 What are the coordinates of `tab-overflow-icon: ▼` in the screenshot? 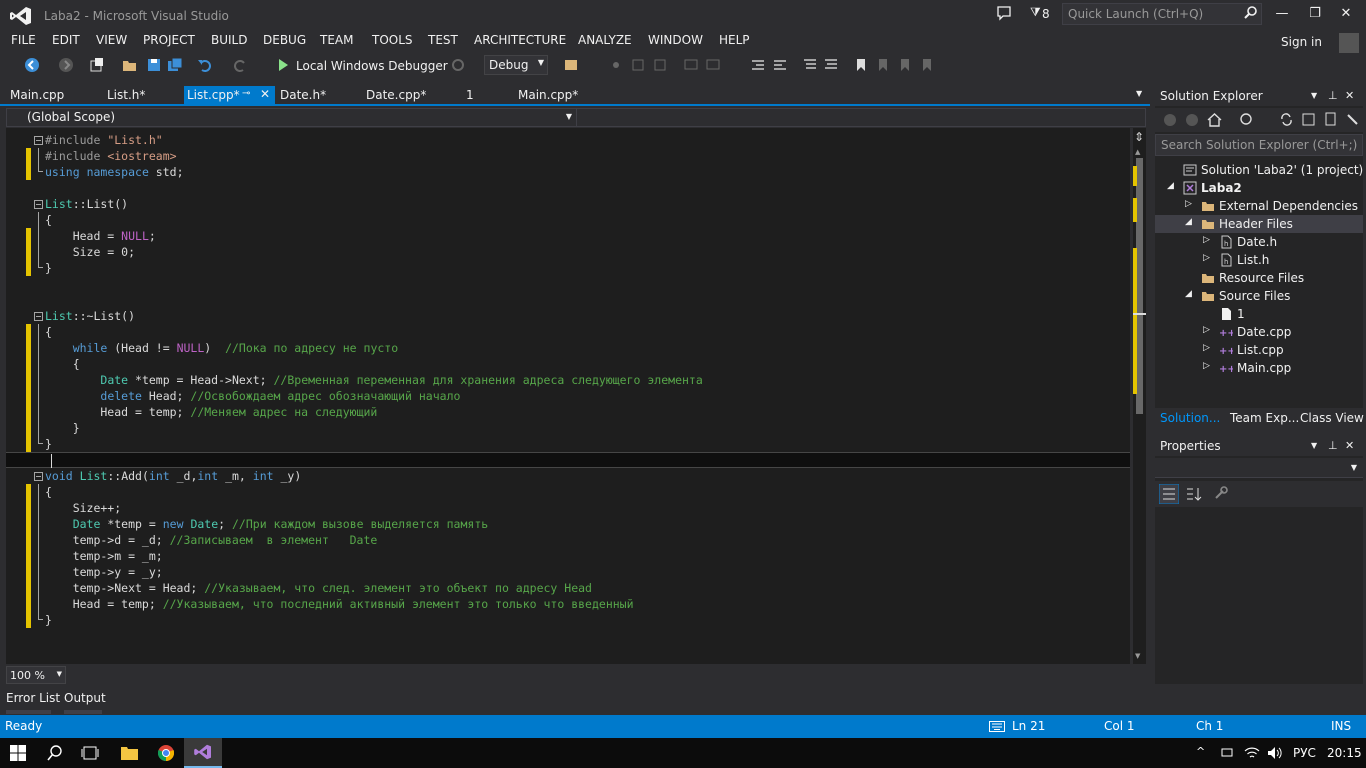 It's located at (1139, 93).